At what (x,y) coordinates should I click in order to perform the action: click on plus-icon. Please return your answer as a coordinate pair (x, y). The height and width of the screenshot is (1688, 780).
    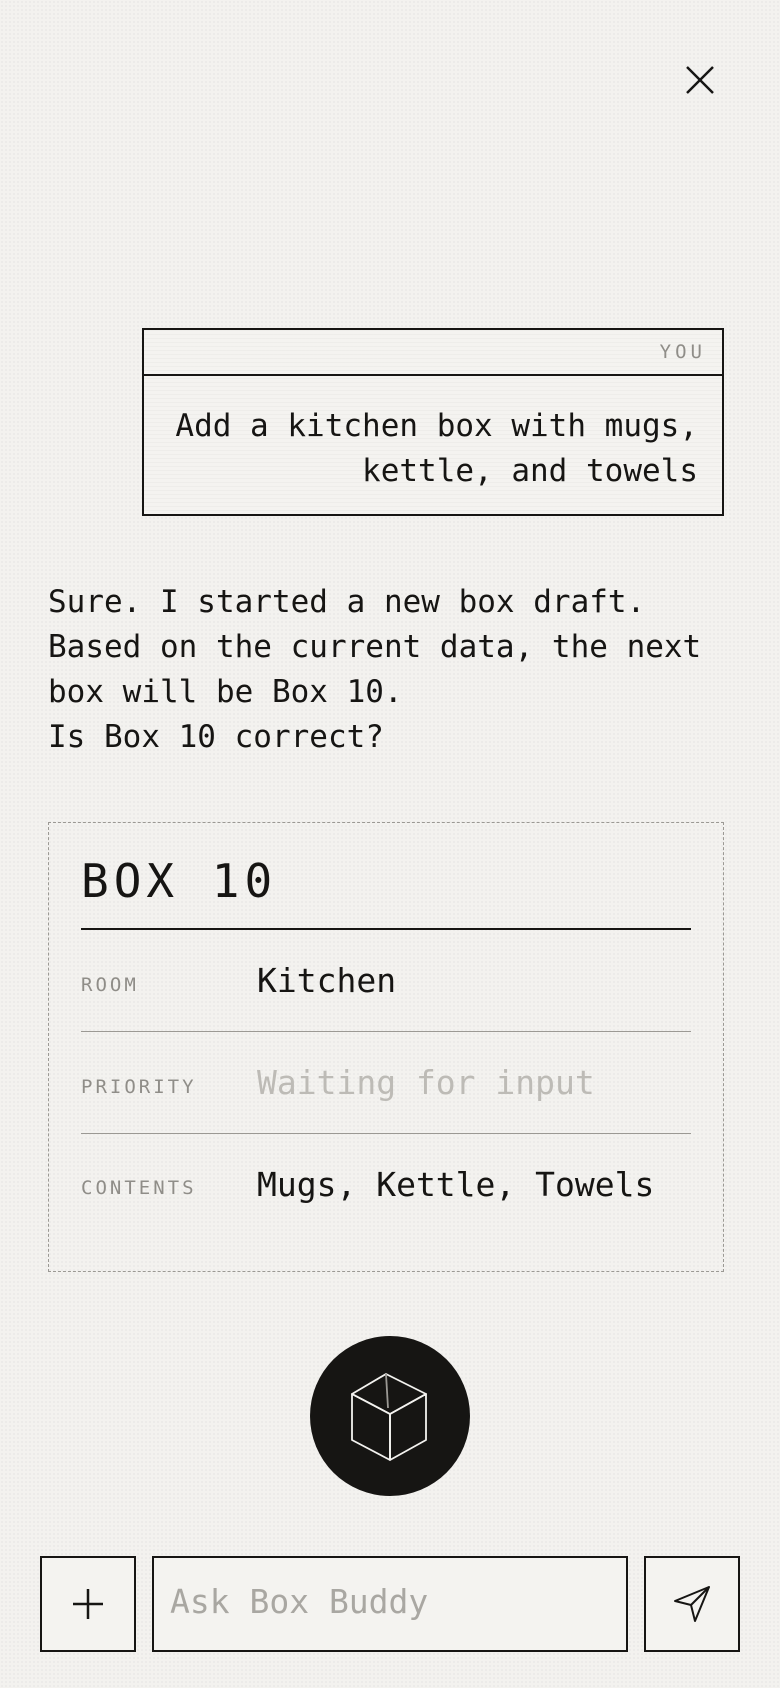
    Looking at the image, I should click on (88, 1604).